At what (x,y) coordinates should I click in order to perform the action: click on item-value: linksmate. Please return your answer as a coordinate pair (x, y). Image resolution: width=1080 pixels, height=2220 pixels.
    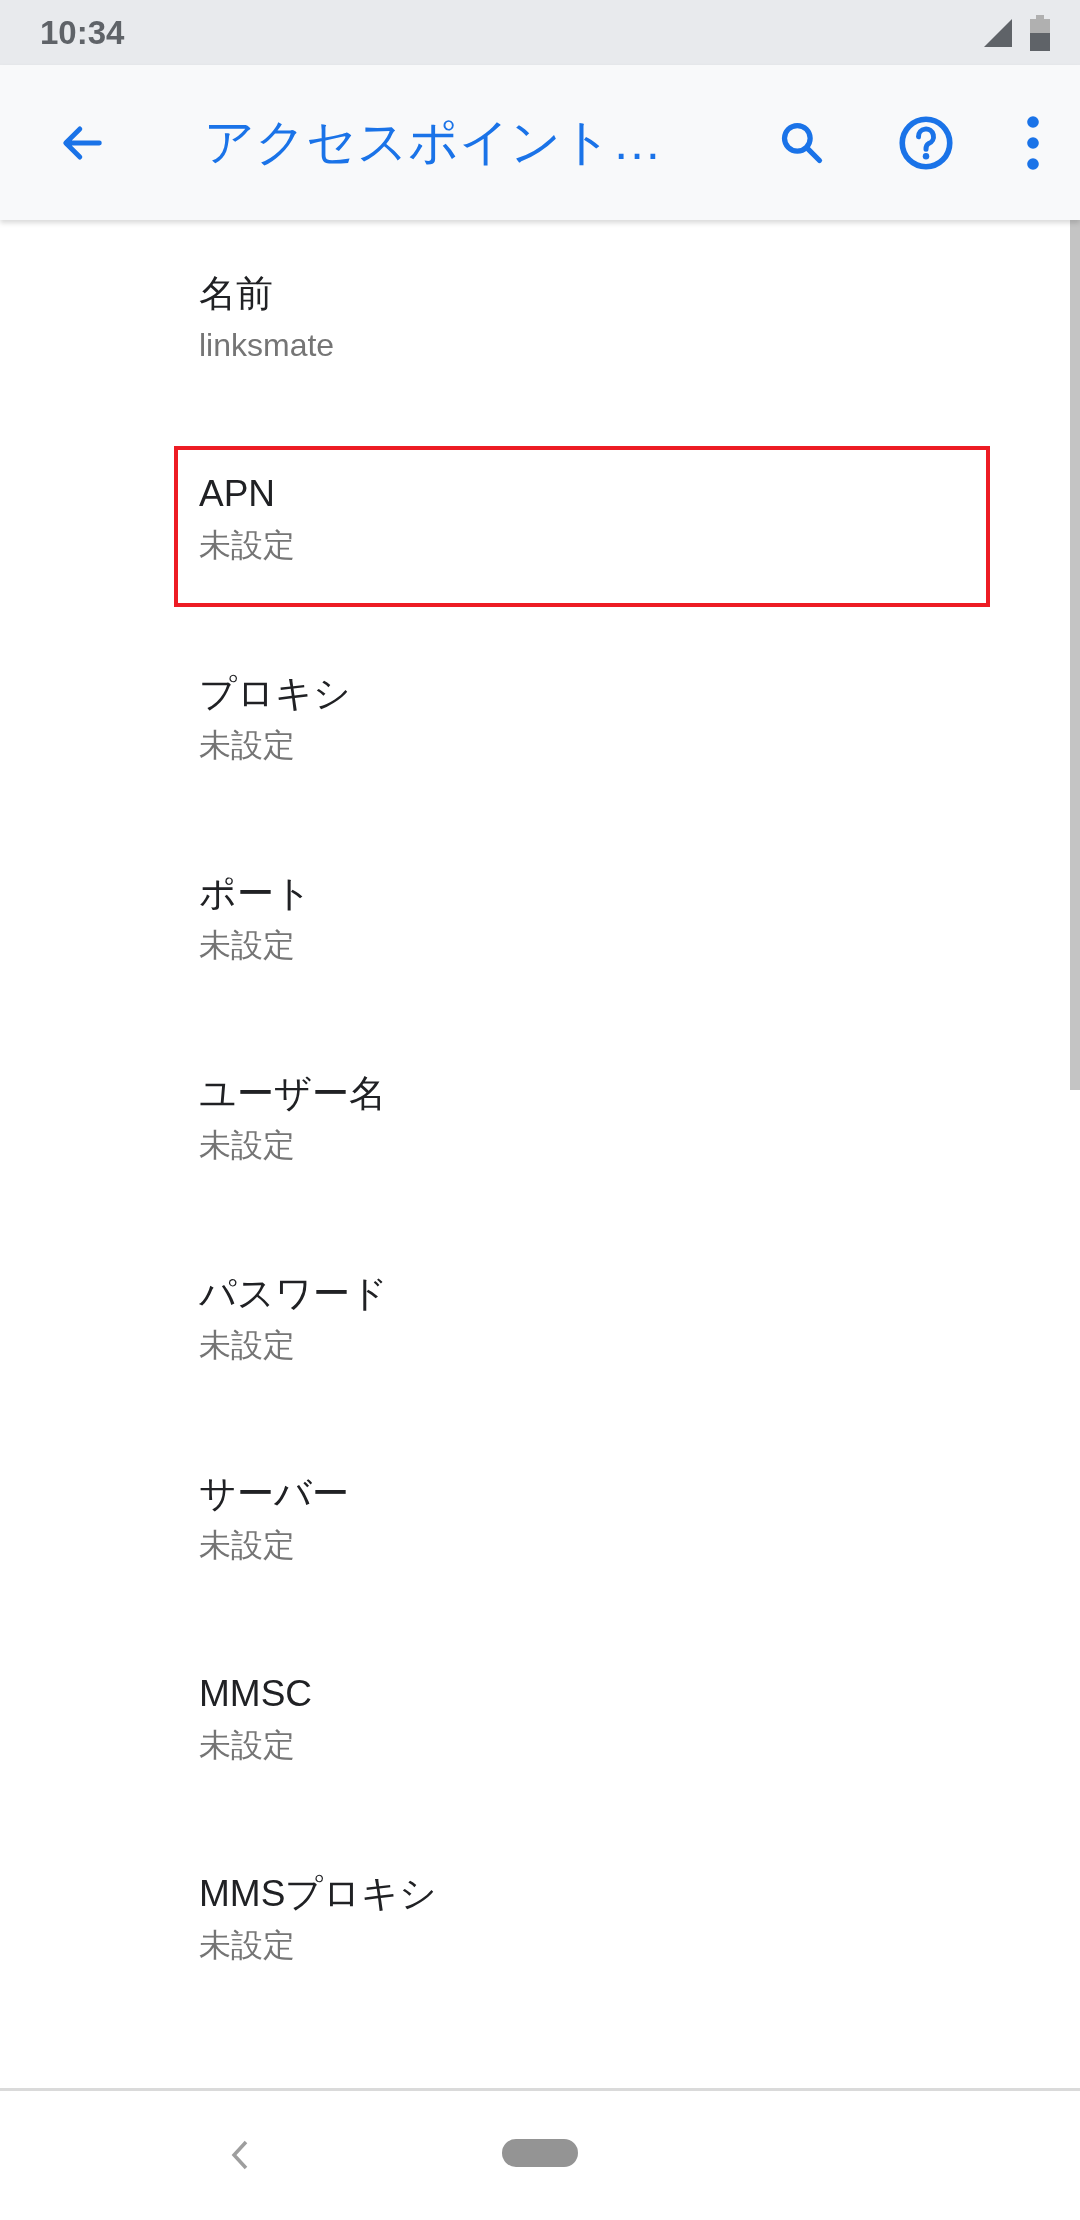
    Looking at the image, I should click on (267, 345).